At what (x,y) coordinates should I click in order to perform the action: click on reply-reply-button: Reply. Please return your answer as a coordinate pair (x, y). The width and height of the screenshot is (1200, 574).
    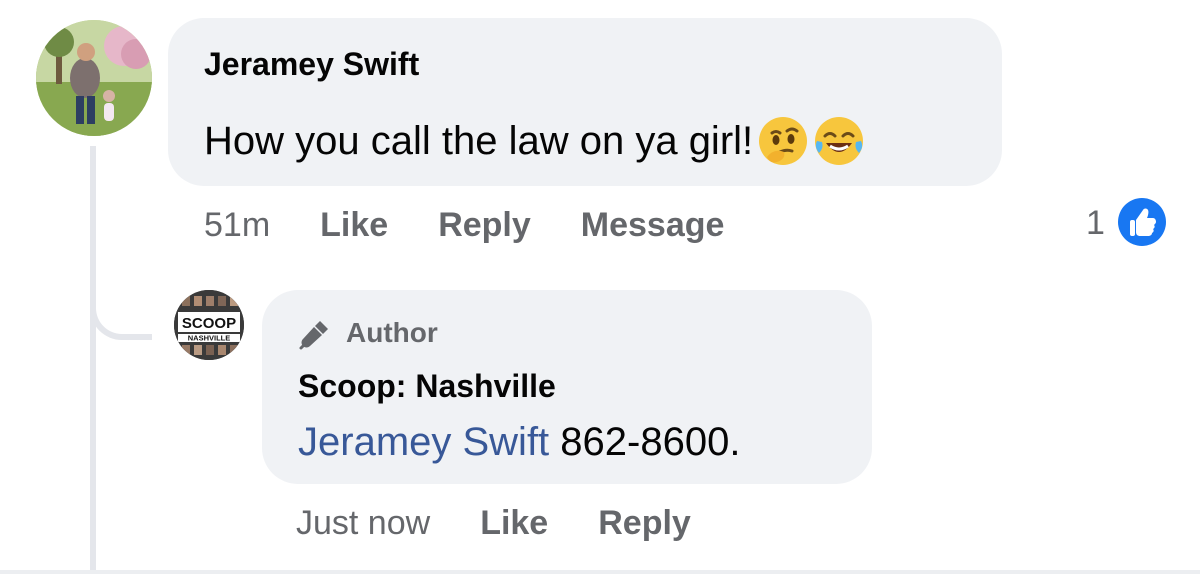
    Looking at the image, I should click on (644, 523).